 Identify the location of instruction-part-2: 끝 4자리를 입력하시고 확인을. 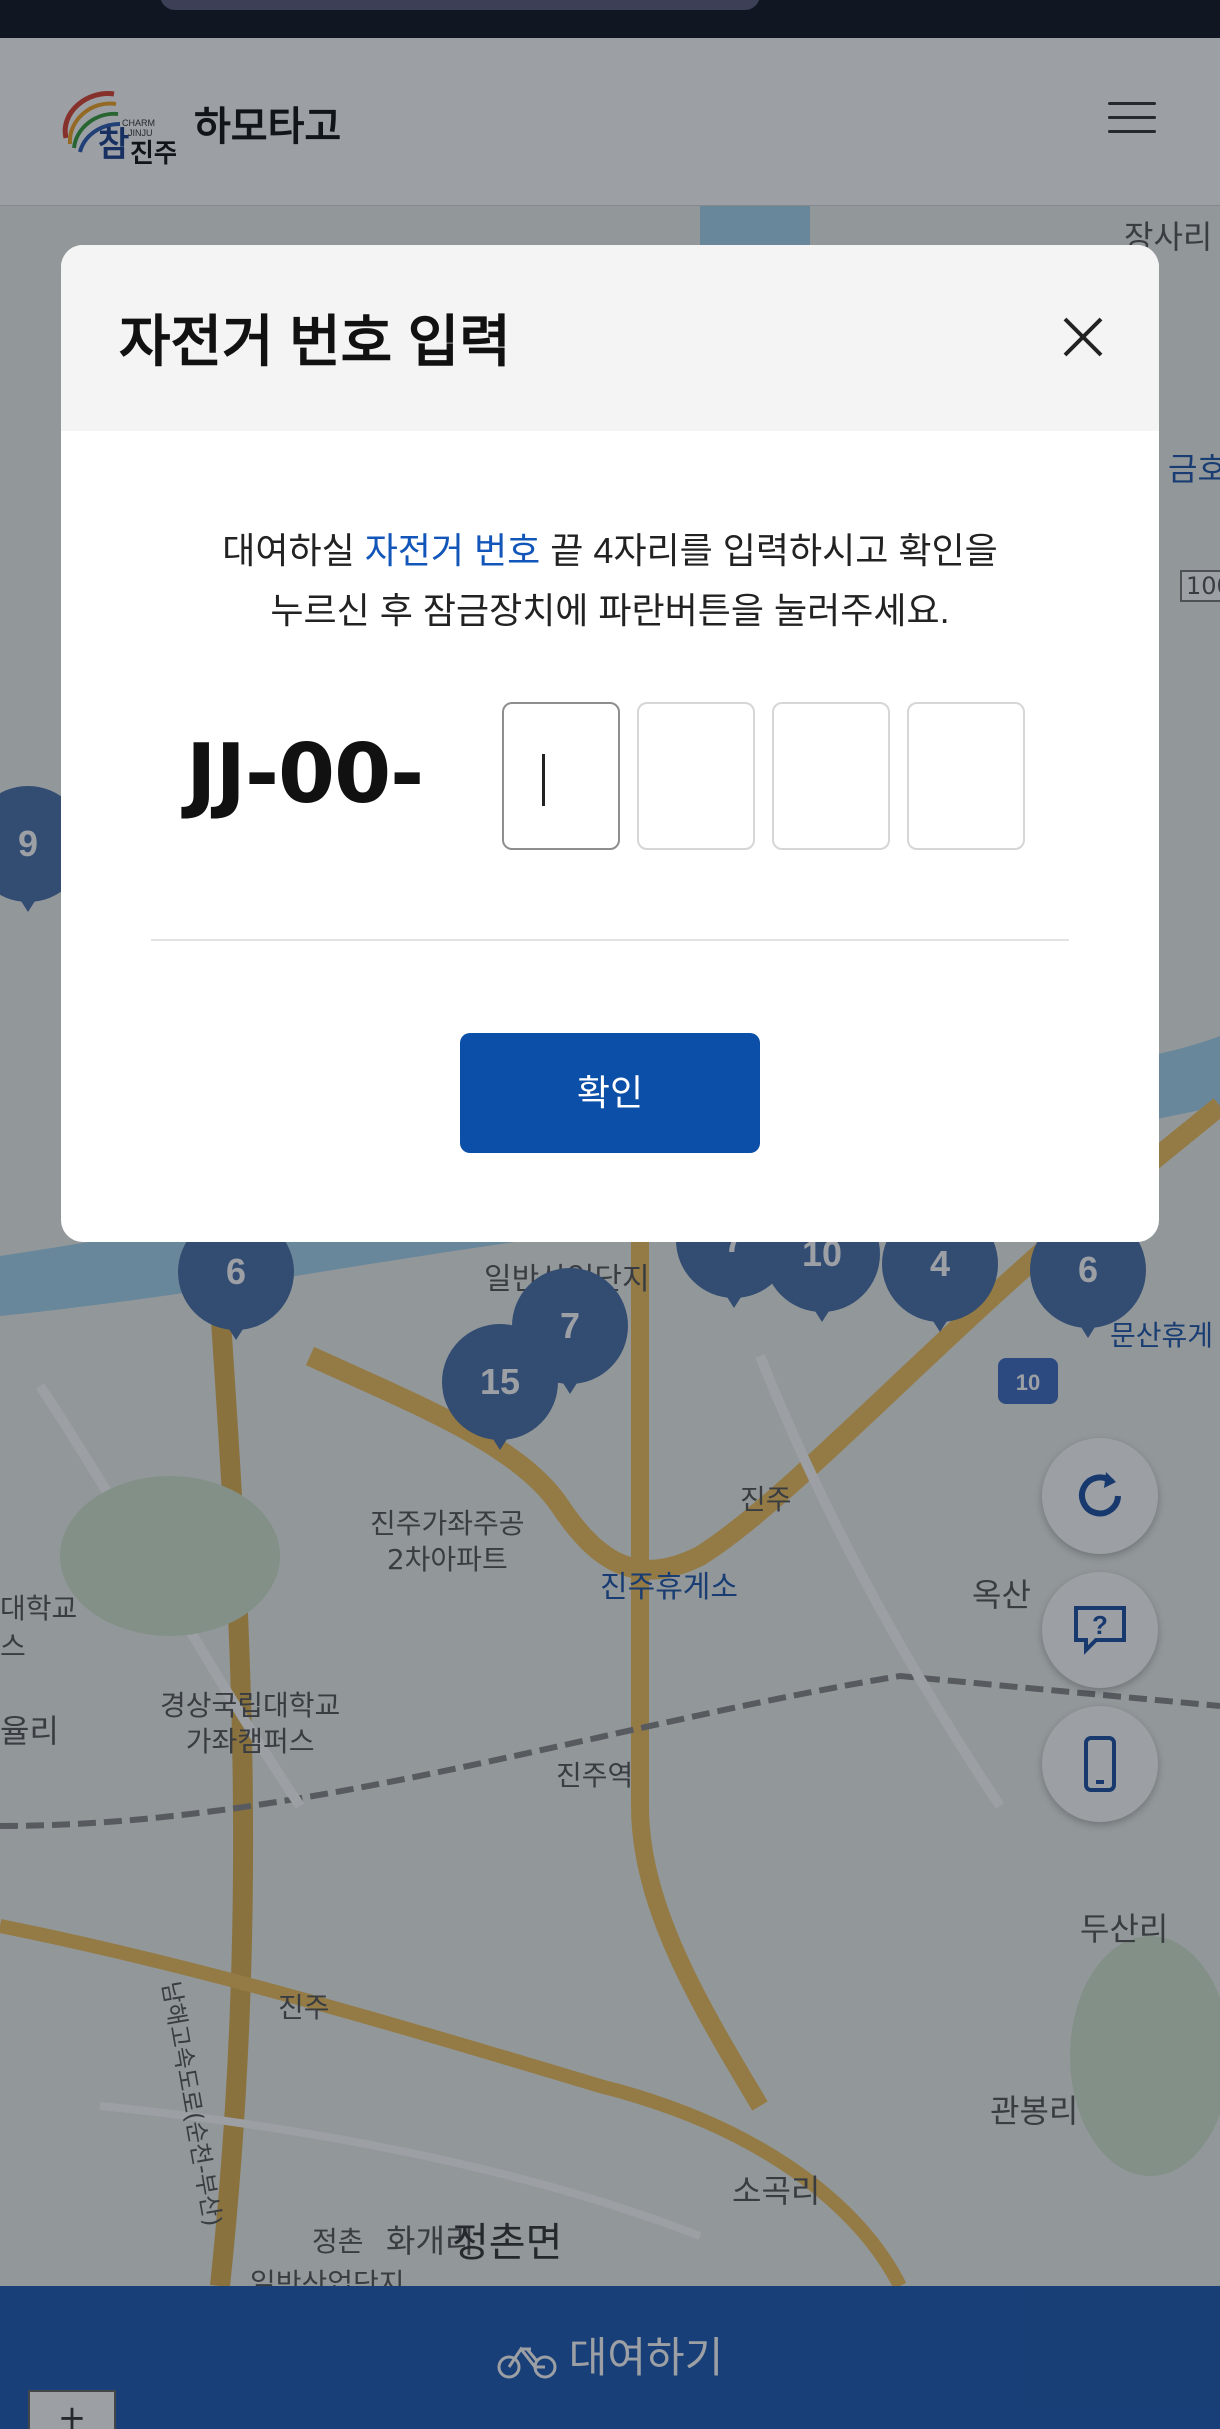
(769, 550).